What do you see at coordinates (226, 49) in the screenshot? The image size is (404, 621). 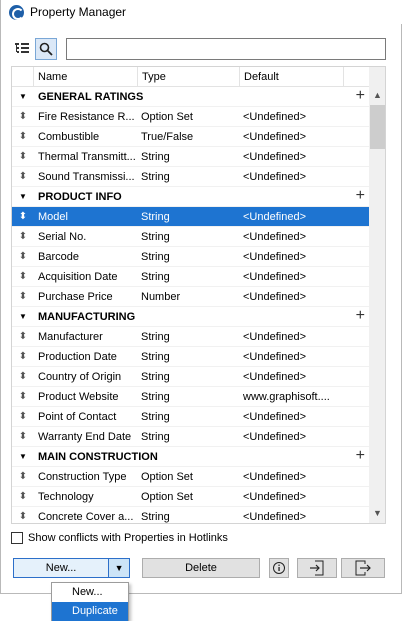 I see `search-input` at bounding box center [226, 49].